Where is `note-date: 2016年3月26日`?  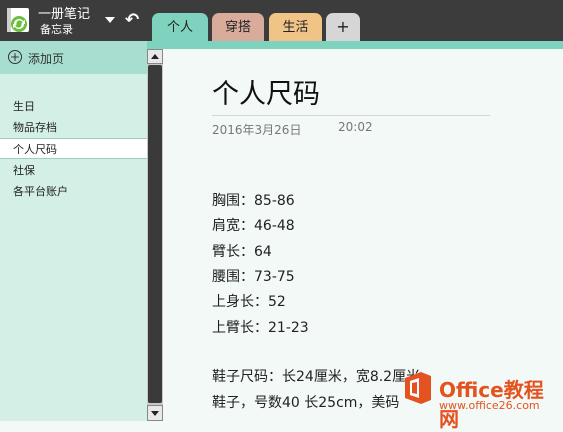
note-date: 2016年3月26日 is located at coordinates (257, 130).